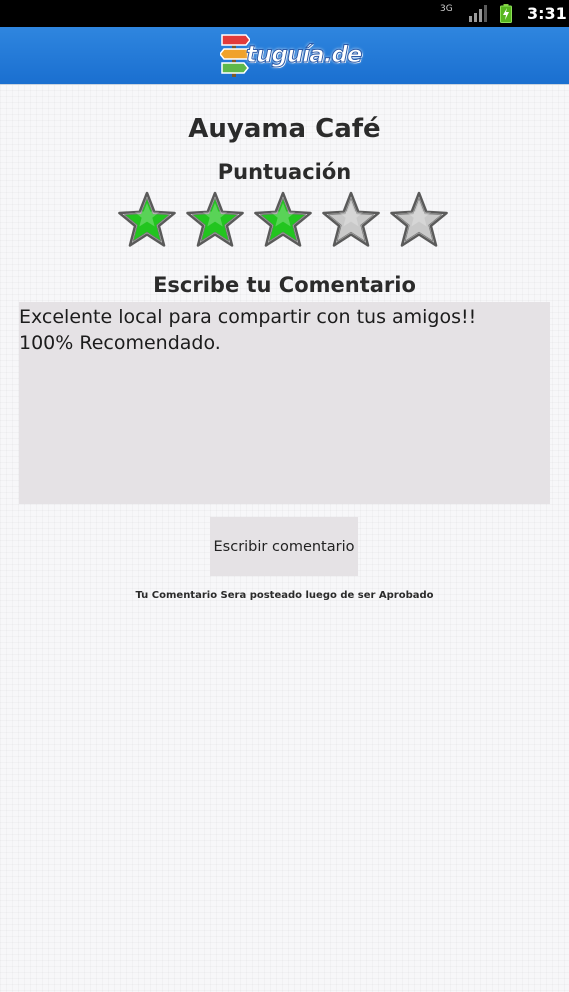 This screenshot has height=992, width=569. Describe the element at coordinates (506, 13) in the screenshot. I see `battery-charging-icon` at that location.